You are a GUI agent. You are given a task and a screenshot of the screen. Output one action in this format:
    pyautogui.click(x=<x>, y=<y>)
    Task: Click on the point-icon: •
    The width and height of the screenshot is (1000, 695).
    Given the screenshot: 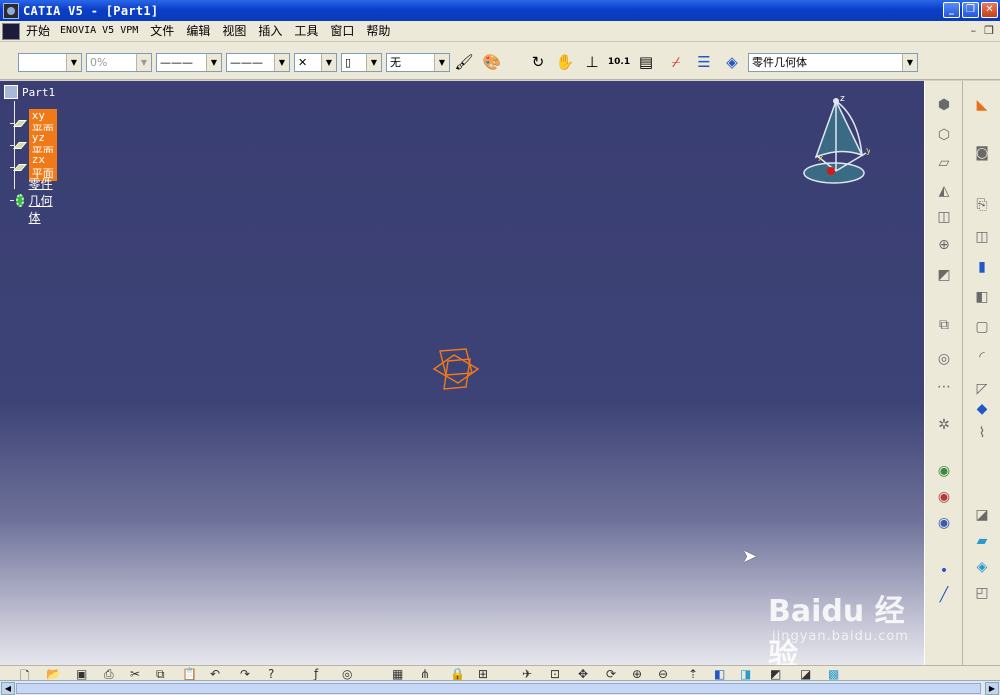 What is the action you would take?
    pyautogui.click(x=944, y=571)
    